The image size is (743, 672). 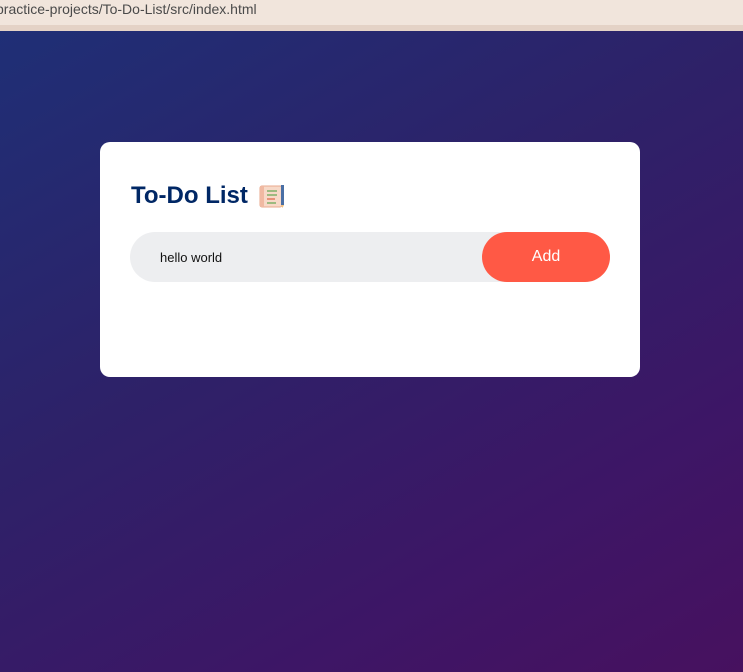 I want to click on title-row: To-Do List, so click(x=208, y=196).